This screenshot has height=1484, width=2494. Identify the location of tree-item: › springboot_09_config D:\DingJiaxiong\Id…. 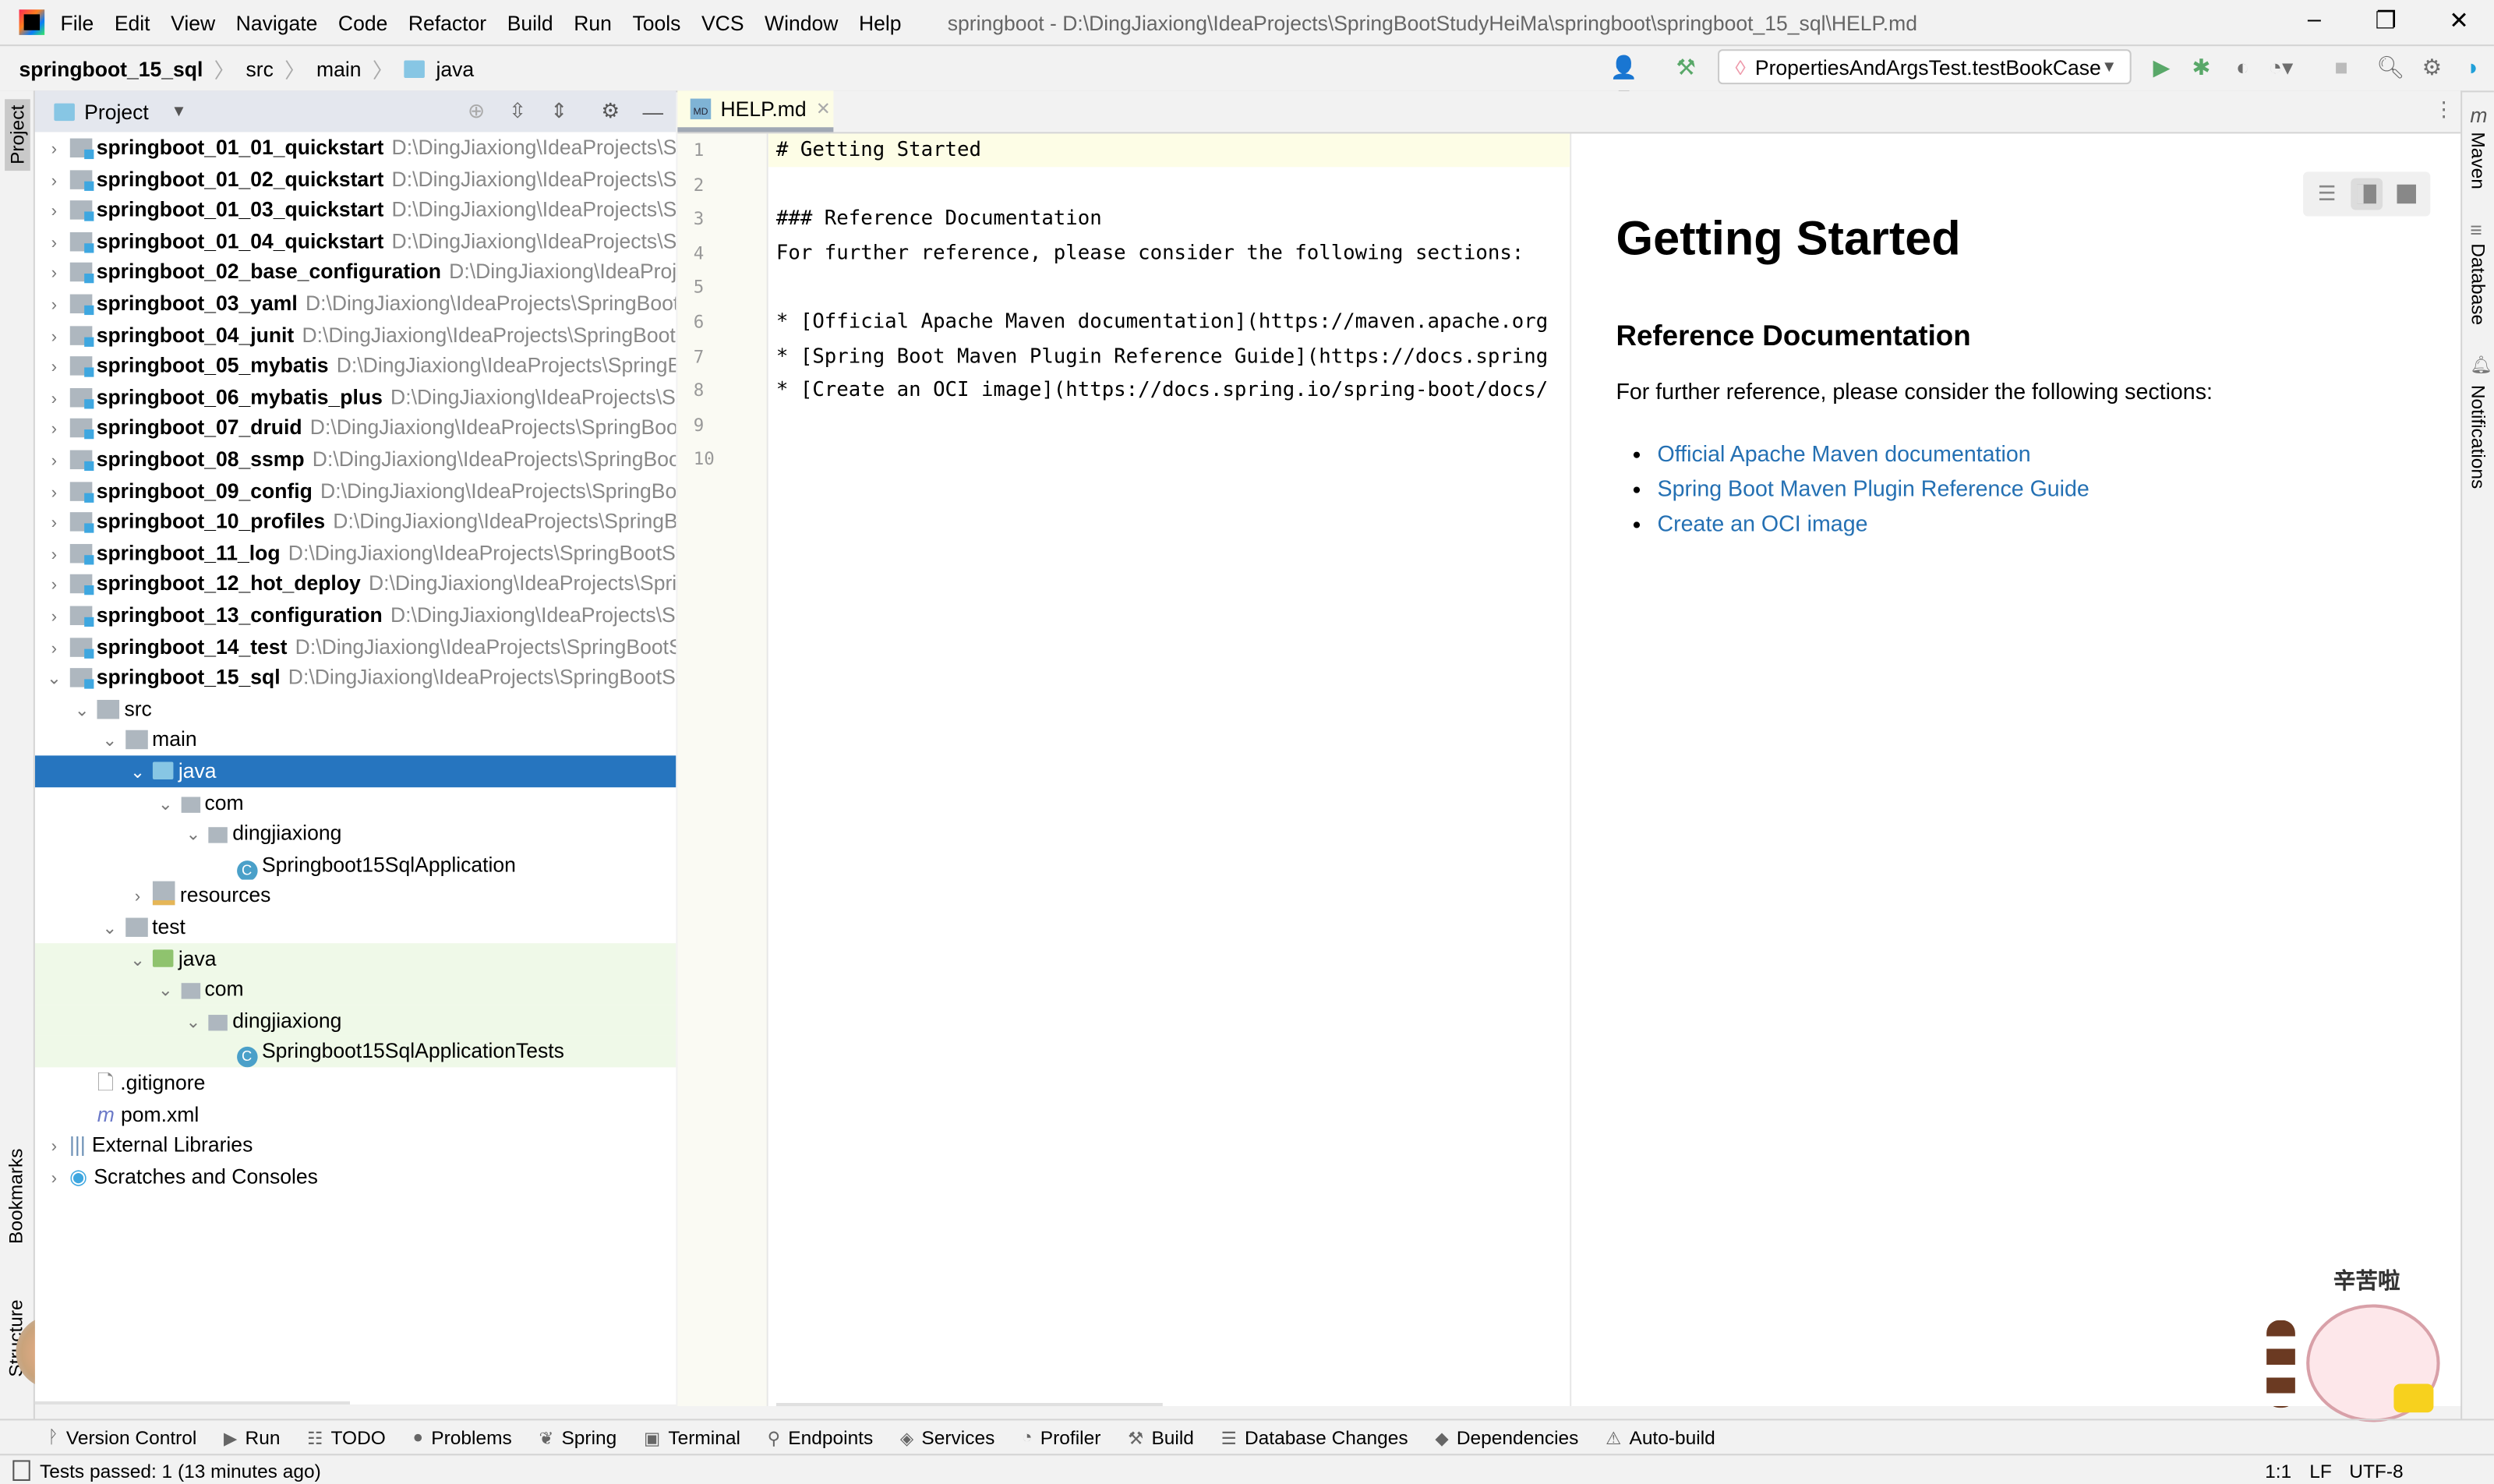
(355, 490).